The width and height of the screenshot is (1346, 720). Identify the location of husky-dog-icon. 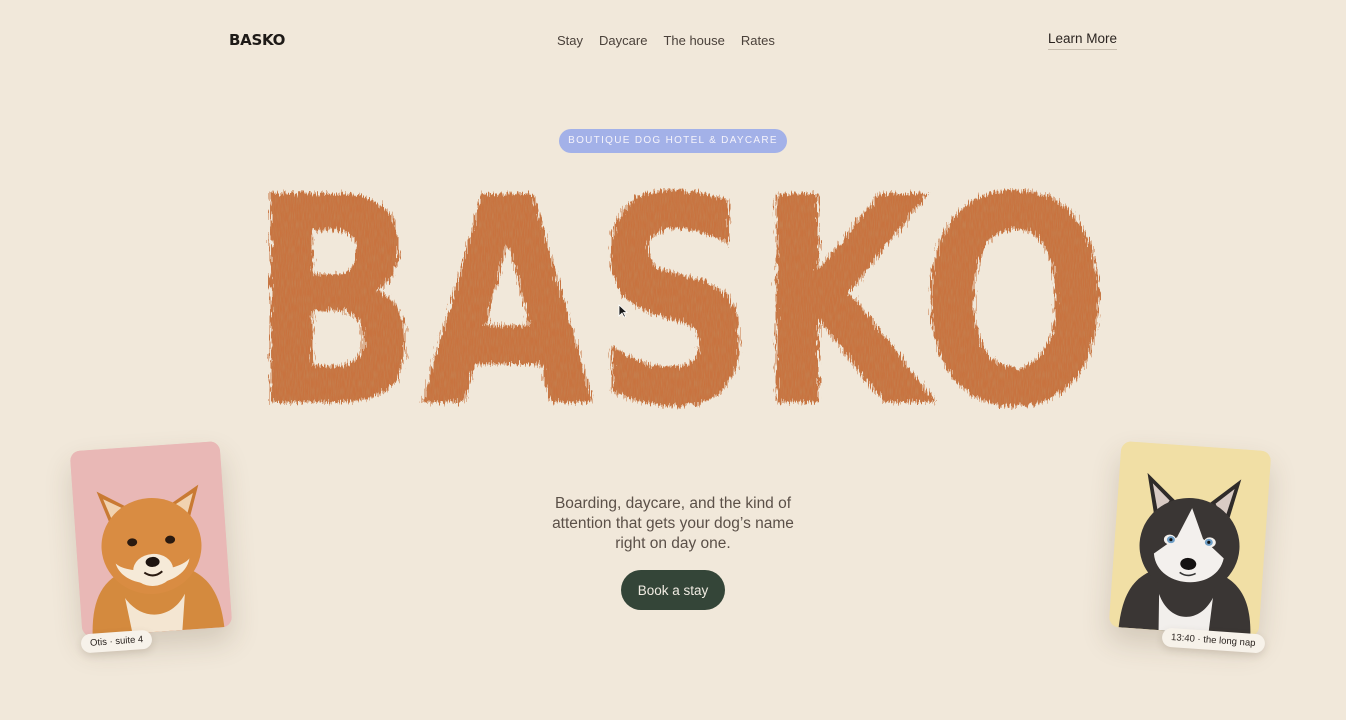
(1190, 539).